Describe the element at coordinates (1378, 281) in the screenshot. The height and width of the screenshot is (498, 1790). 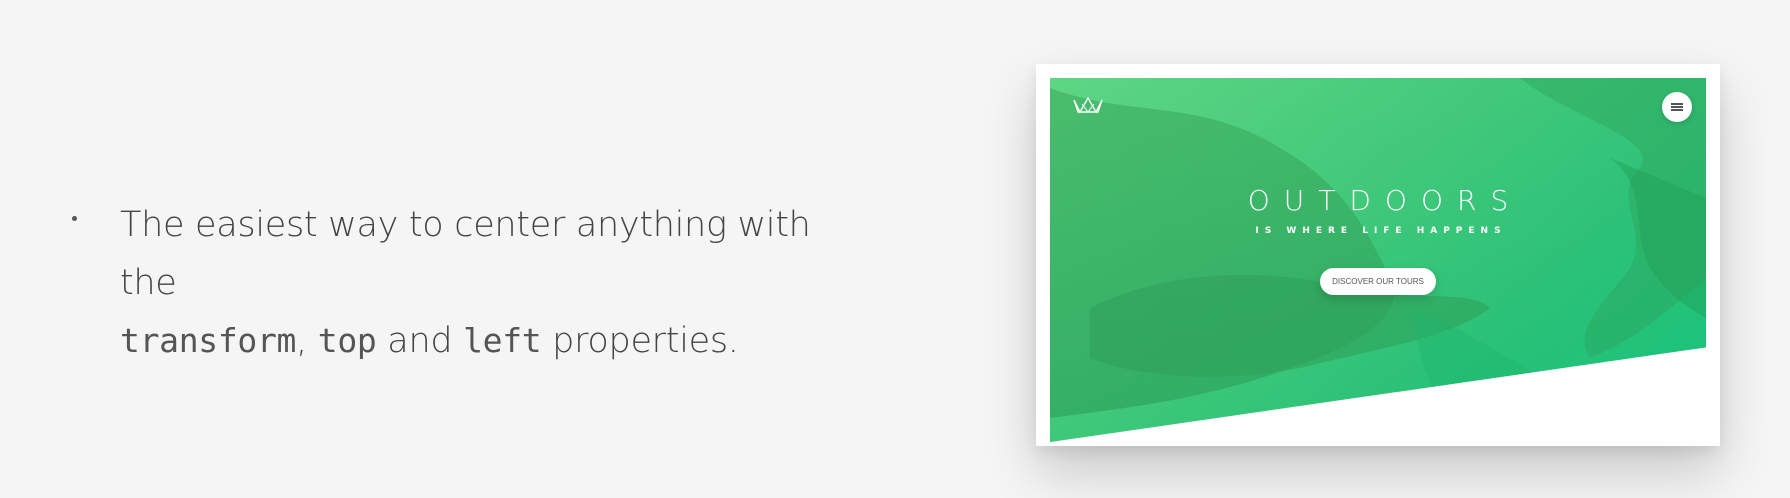
I see `discover-tours-button: DISCOVER OUR TOURS` at that location.